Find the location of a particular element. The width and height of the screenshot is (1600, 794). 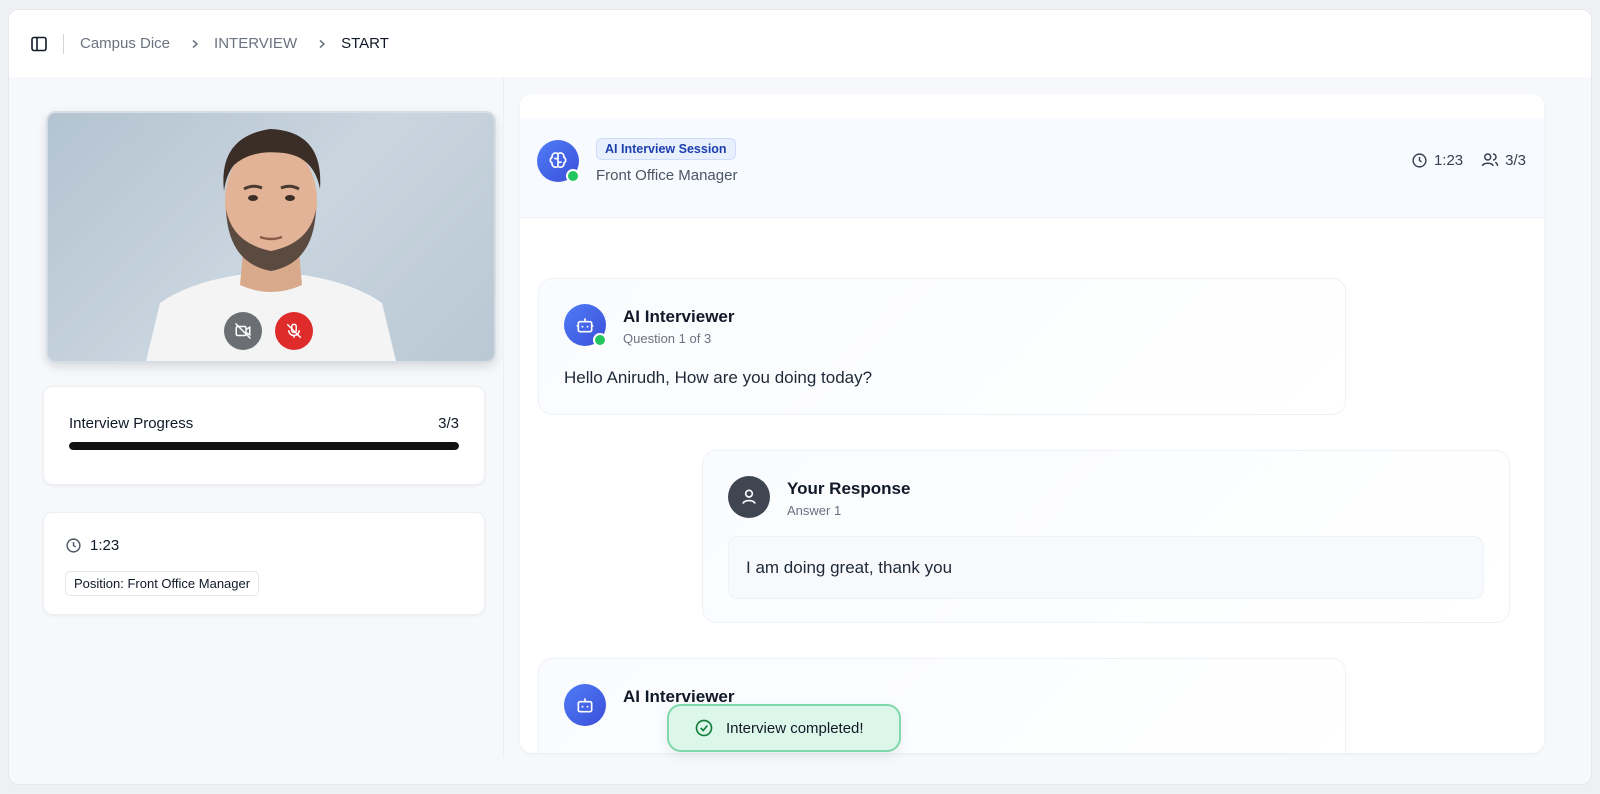

top-bar: Campus Dice INTERVIEW START is located at coordinates (800, 43).